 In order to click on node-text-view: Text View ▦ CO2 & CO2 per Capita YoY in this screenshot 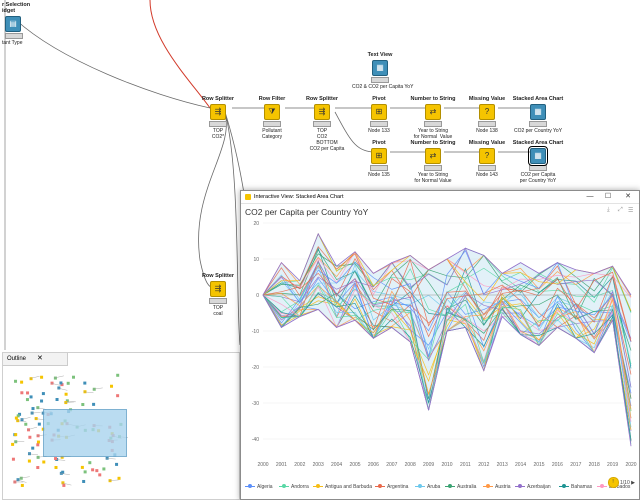, I will do `click(382, 71)`.